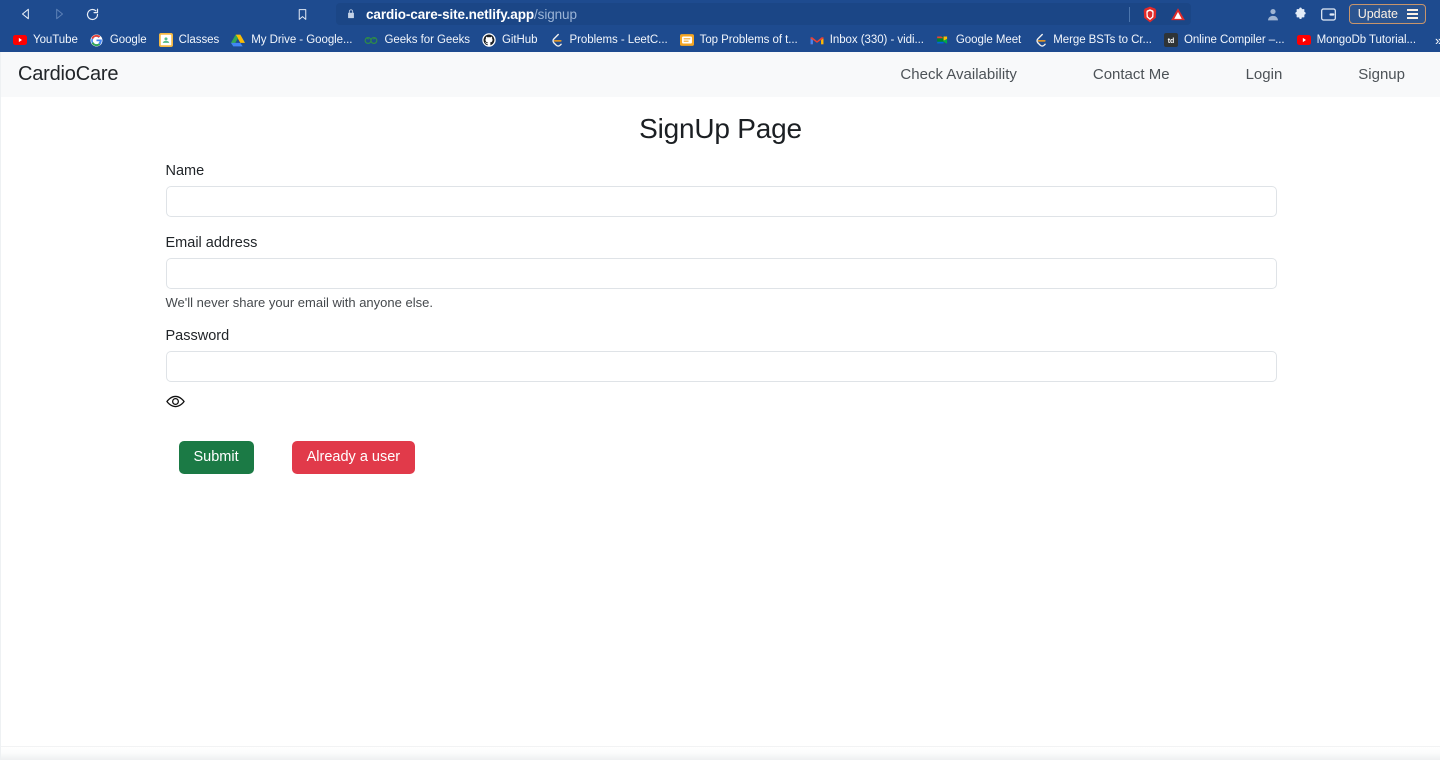  What do you see at coordinates (351, 14) in the screenshot?
I see `lock-icon` at bounding box center [351, 14].